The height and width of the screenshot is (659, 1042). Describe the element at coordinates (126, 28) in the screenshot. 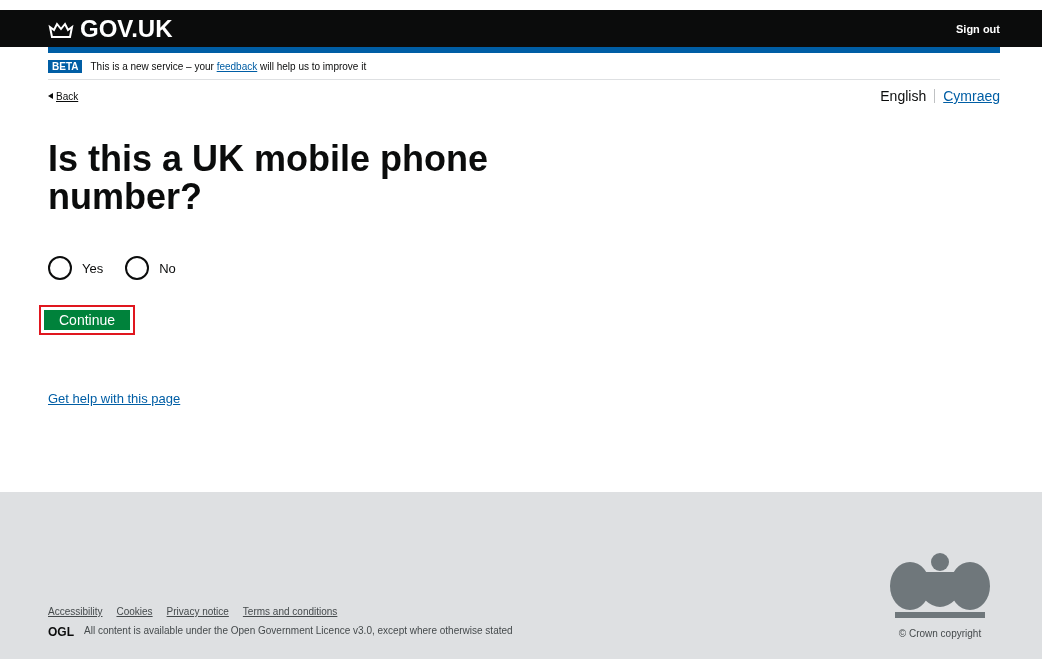

I see `logo-text: GOV.UK` at that location.